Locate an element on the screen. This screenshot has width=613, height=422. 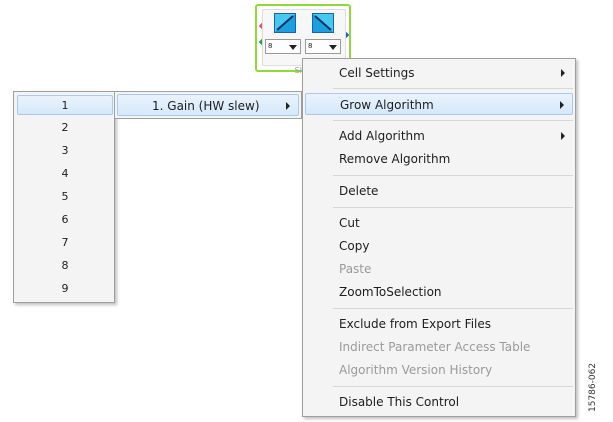
count-item-9: 9 is located at coordinates (65, 289).